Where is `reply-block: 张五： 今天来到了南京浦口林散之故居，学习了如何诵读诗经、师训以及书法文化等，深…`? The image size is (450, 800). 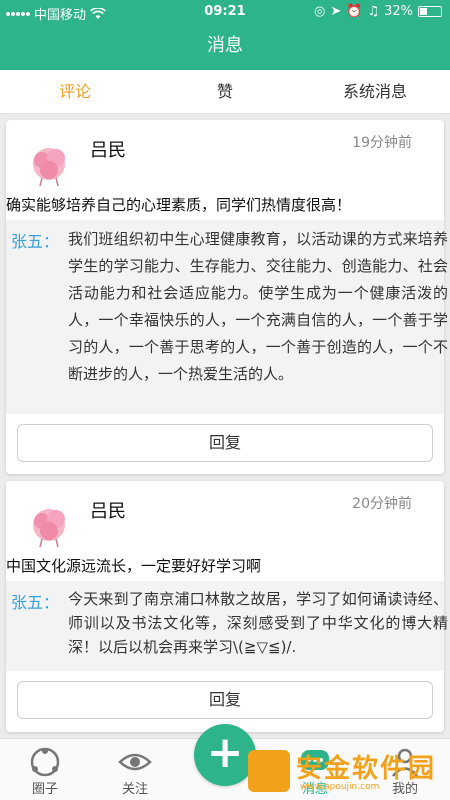 reply-block: 张五： 今天来到了南京浦口林散之故居，学习了如何诵读诗经、师训以及书法文化等，深… is located at coordinates (227, 626).